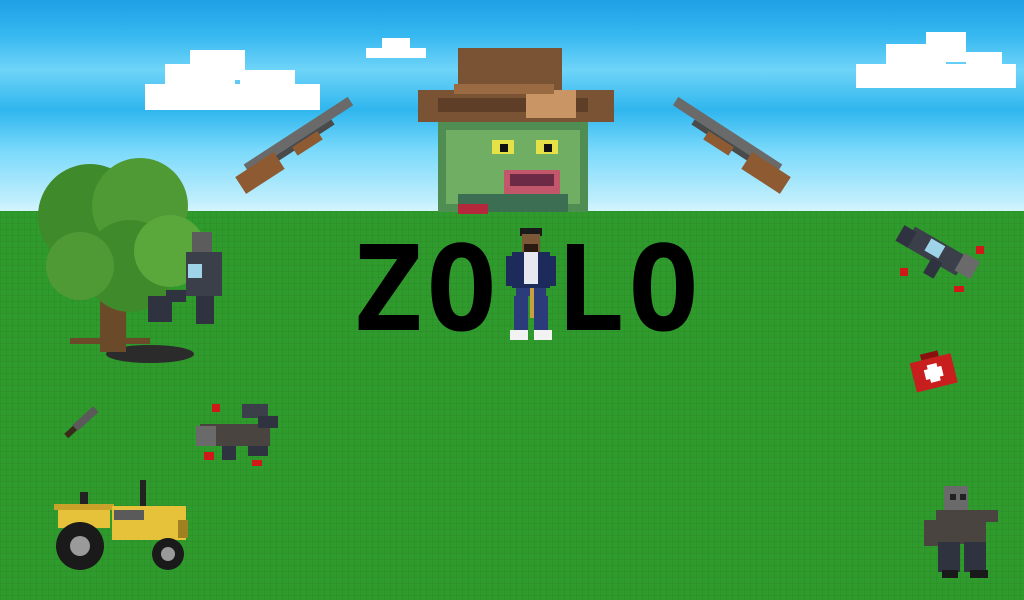 The image size is (1024, 600). Describe the element at coordinates (961, 532) in the screenshot. I see `walking-zombie-icon` at that location.